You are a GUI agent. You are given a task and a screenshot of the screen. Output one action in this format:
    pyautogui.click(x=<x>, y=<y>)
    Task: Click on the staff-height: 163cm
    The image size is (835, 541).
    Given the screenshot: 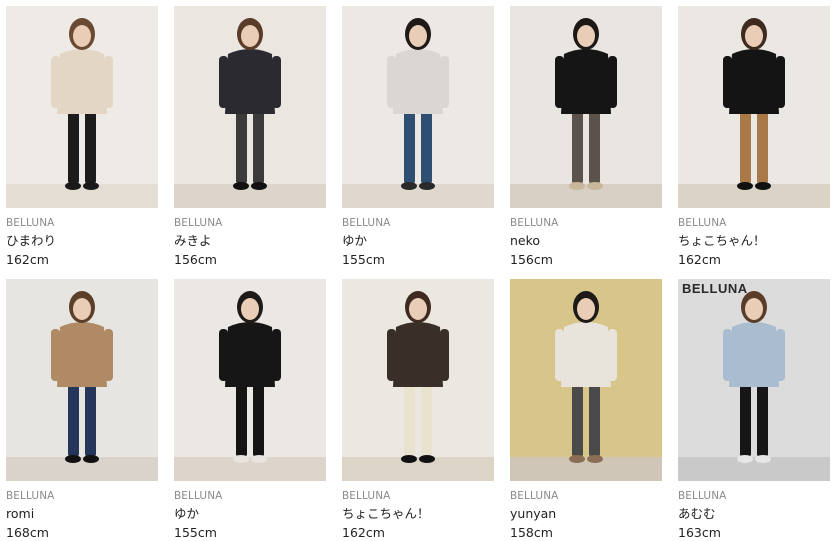 What is the action you would take?
    pyautogui.click(x=699, y=532)
    